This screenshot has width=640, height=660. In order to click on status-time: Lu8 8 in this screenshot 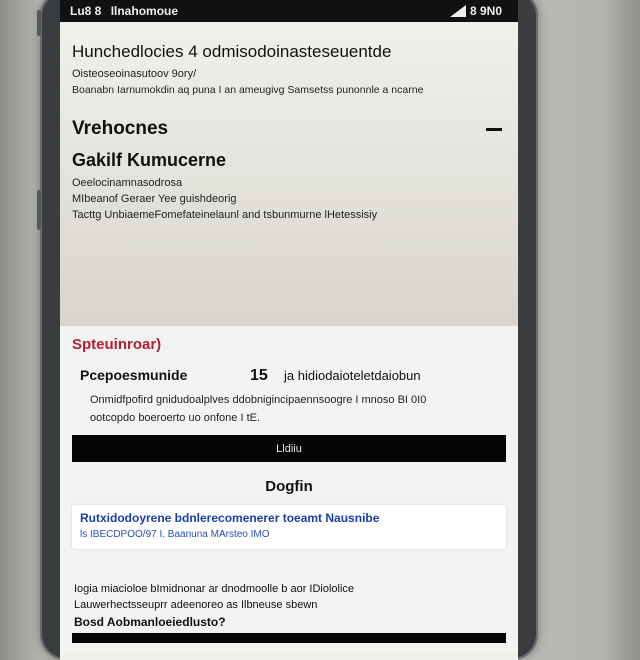, I will do `click(86, 11)`.